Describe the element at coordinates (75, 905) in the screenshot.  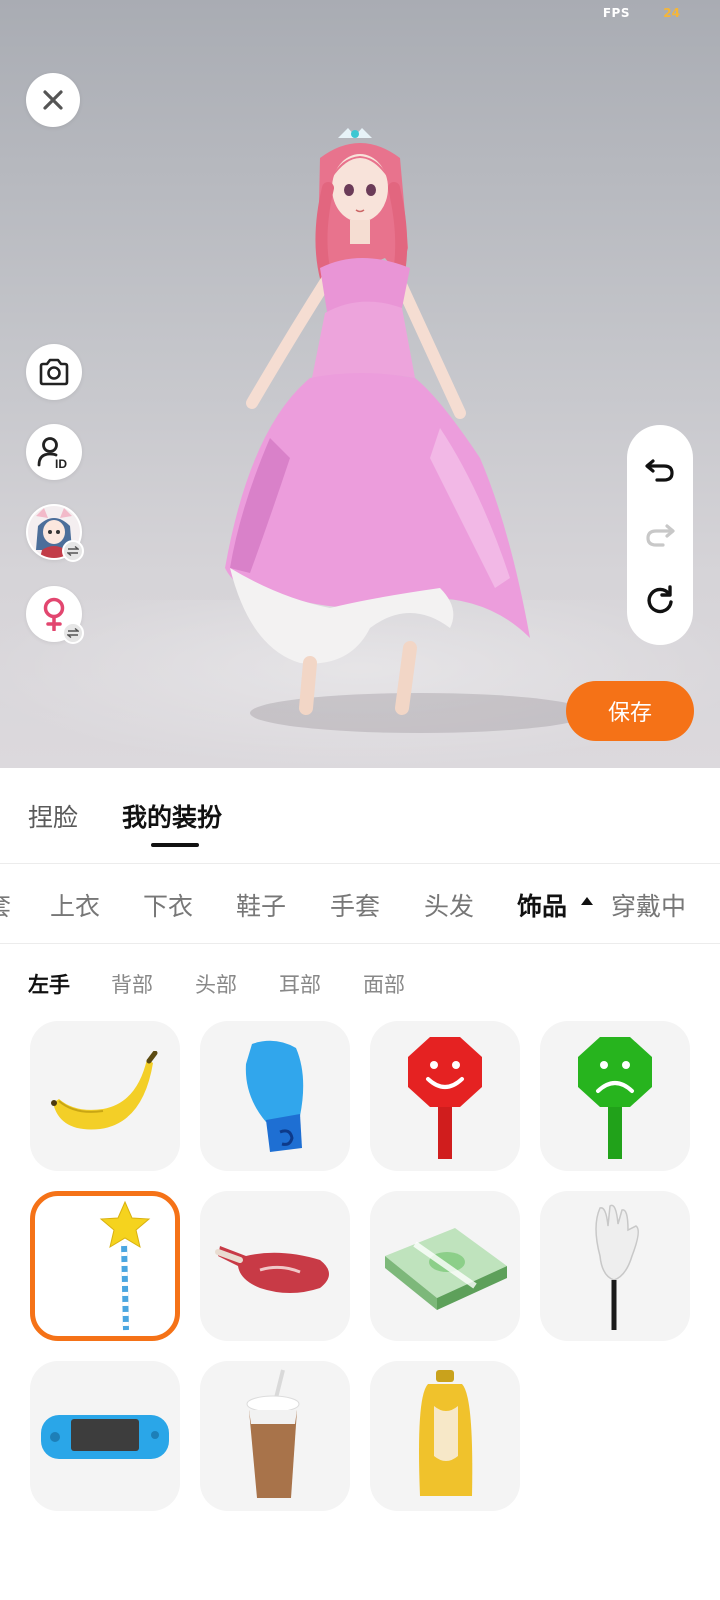
I see `category-tab-tops: 上衣` at that location.